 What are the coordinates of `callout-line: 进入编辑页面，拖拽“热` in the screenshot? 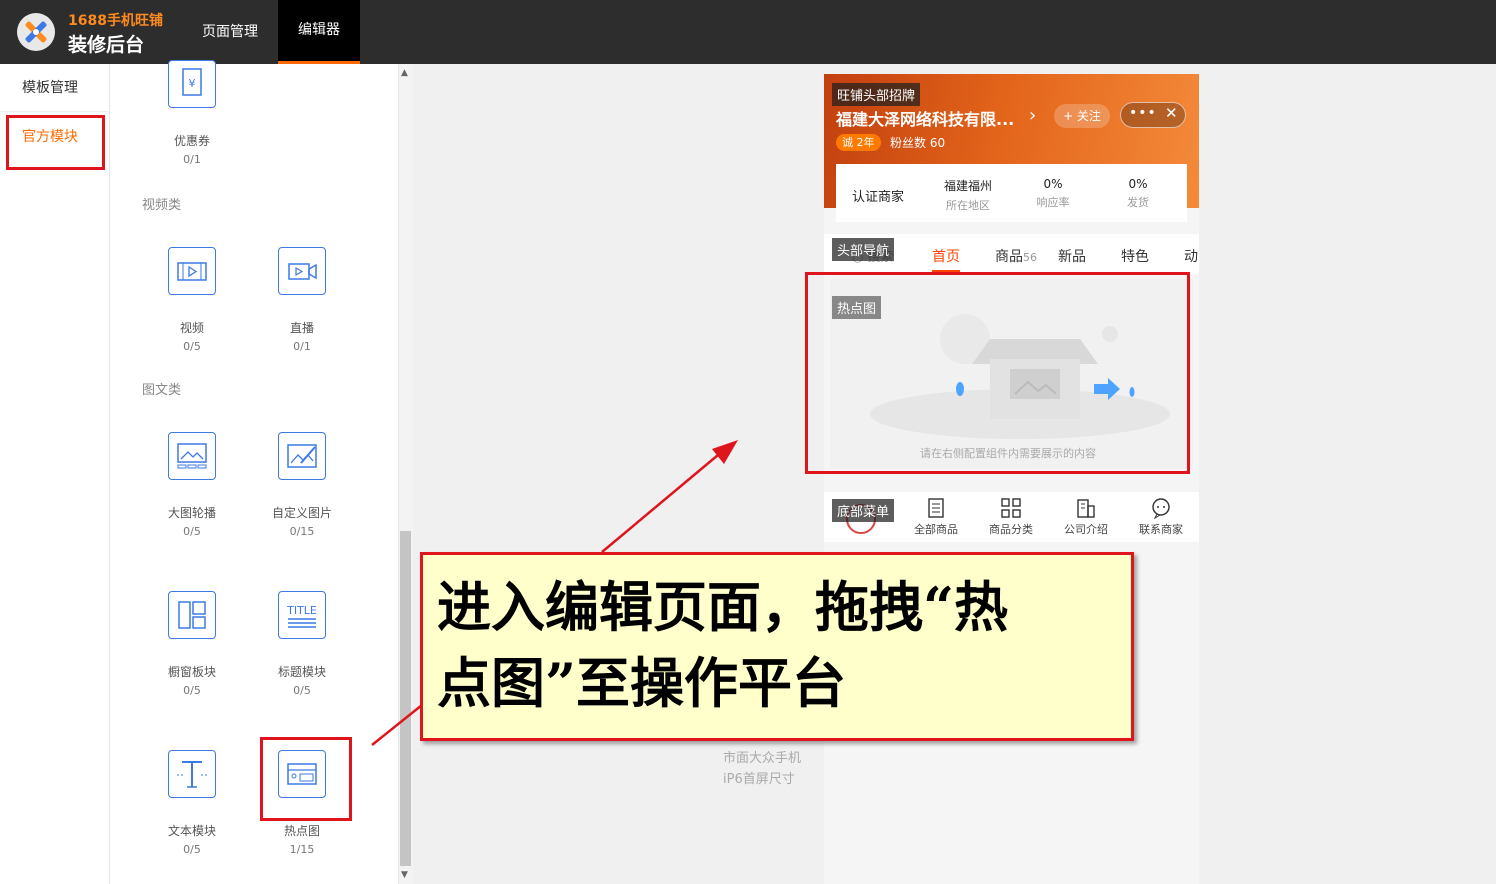 It's located at (723, 607).